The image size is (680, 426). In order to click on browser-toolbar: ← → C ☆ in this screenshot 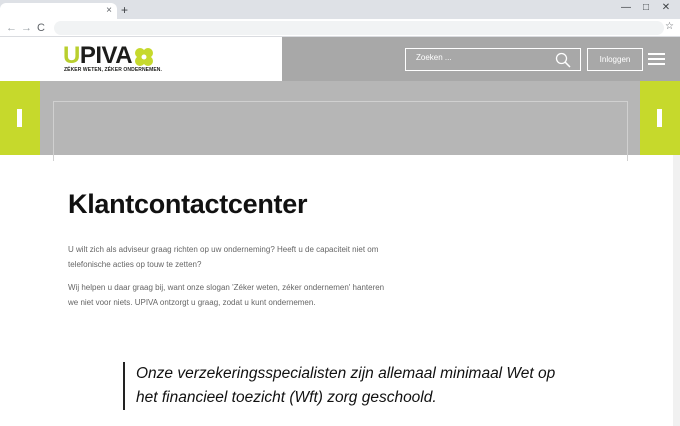, I will do `click(340, 28)`.